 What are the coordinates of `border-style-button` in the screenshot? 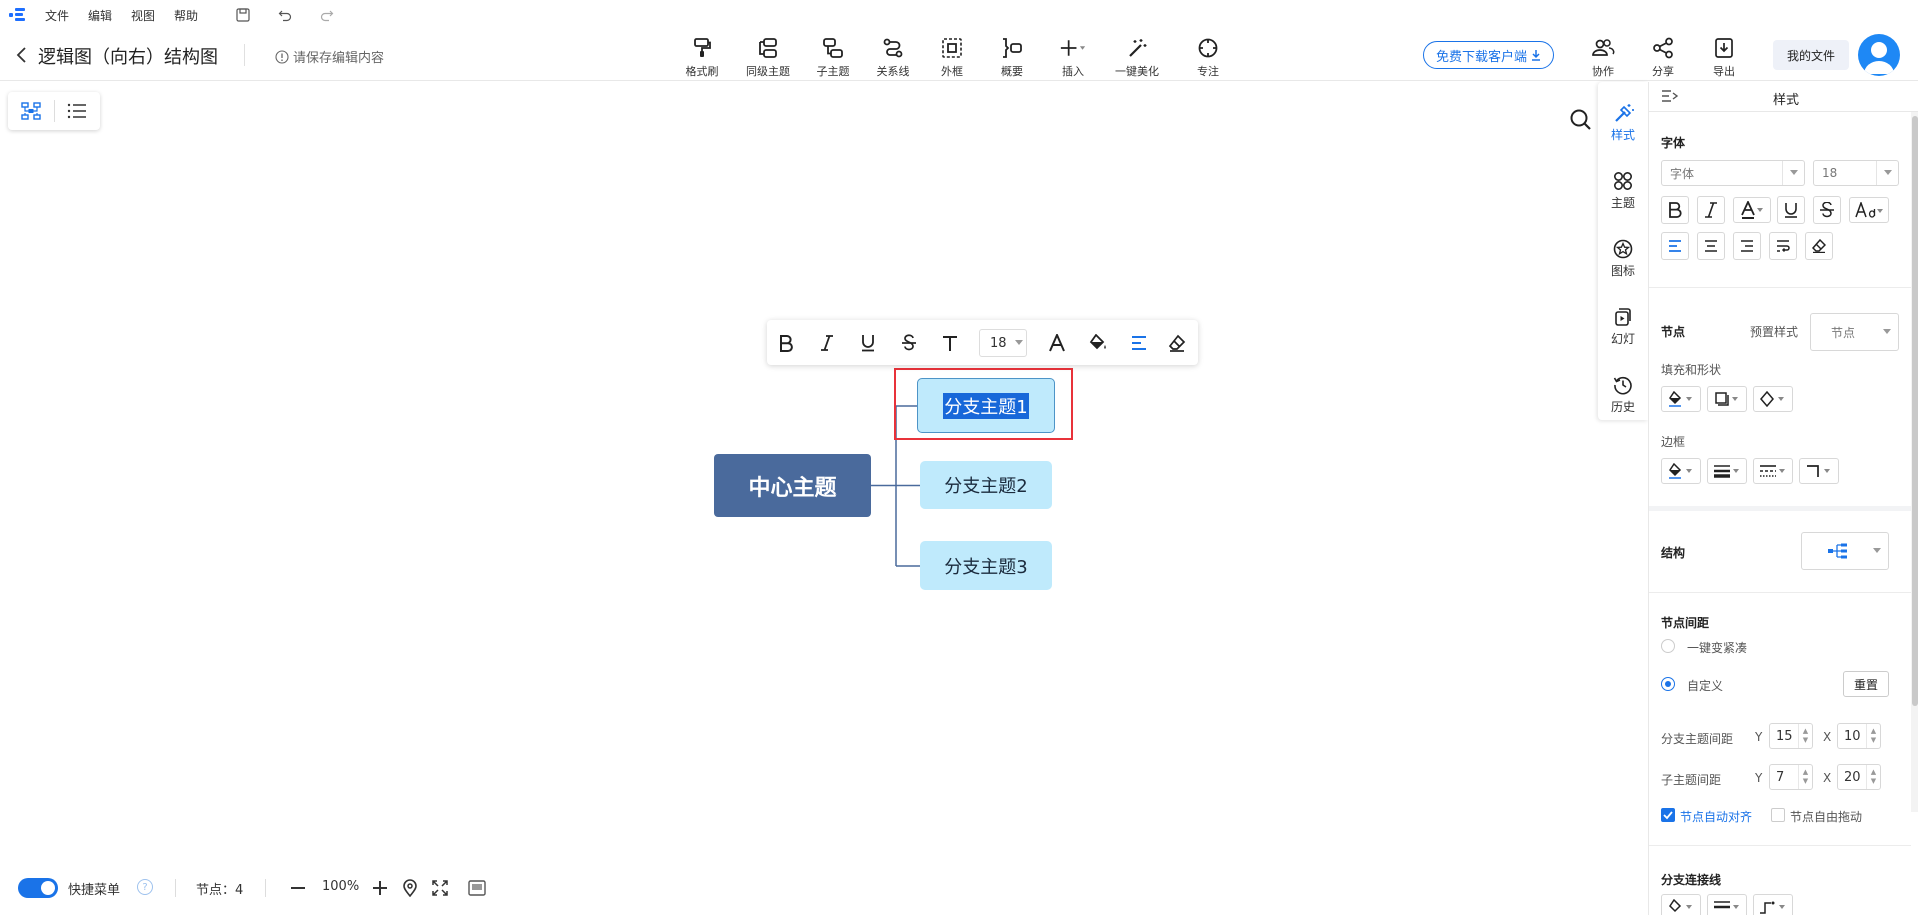 It's located at (1773, 471).